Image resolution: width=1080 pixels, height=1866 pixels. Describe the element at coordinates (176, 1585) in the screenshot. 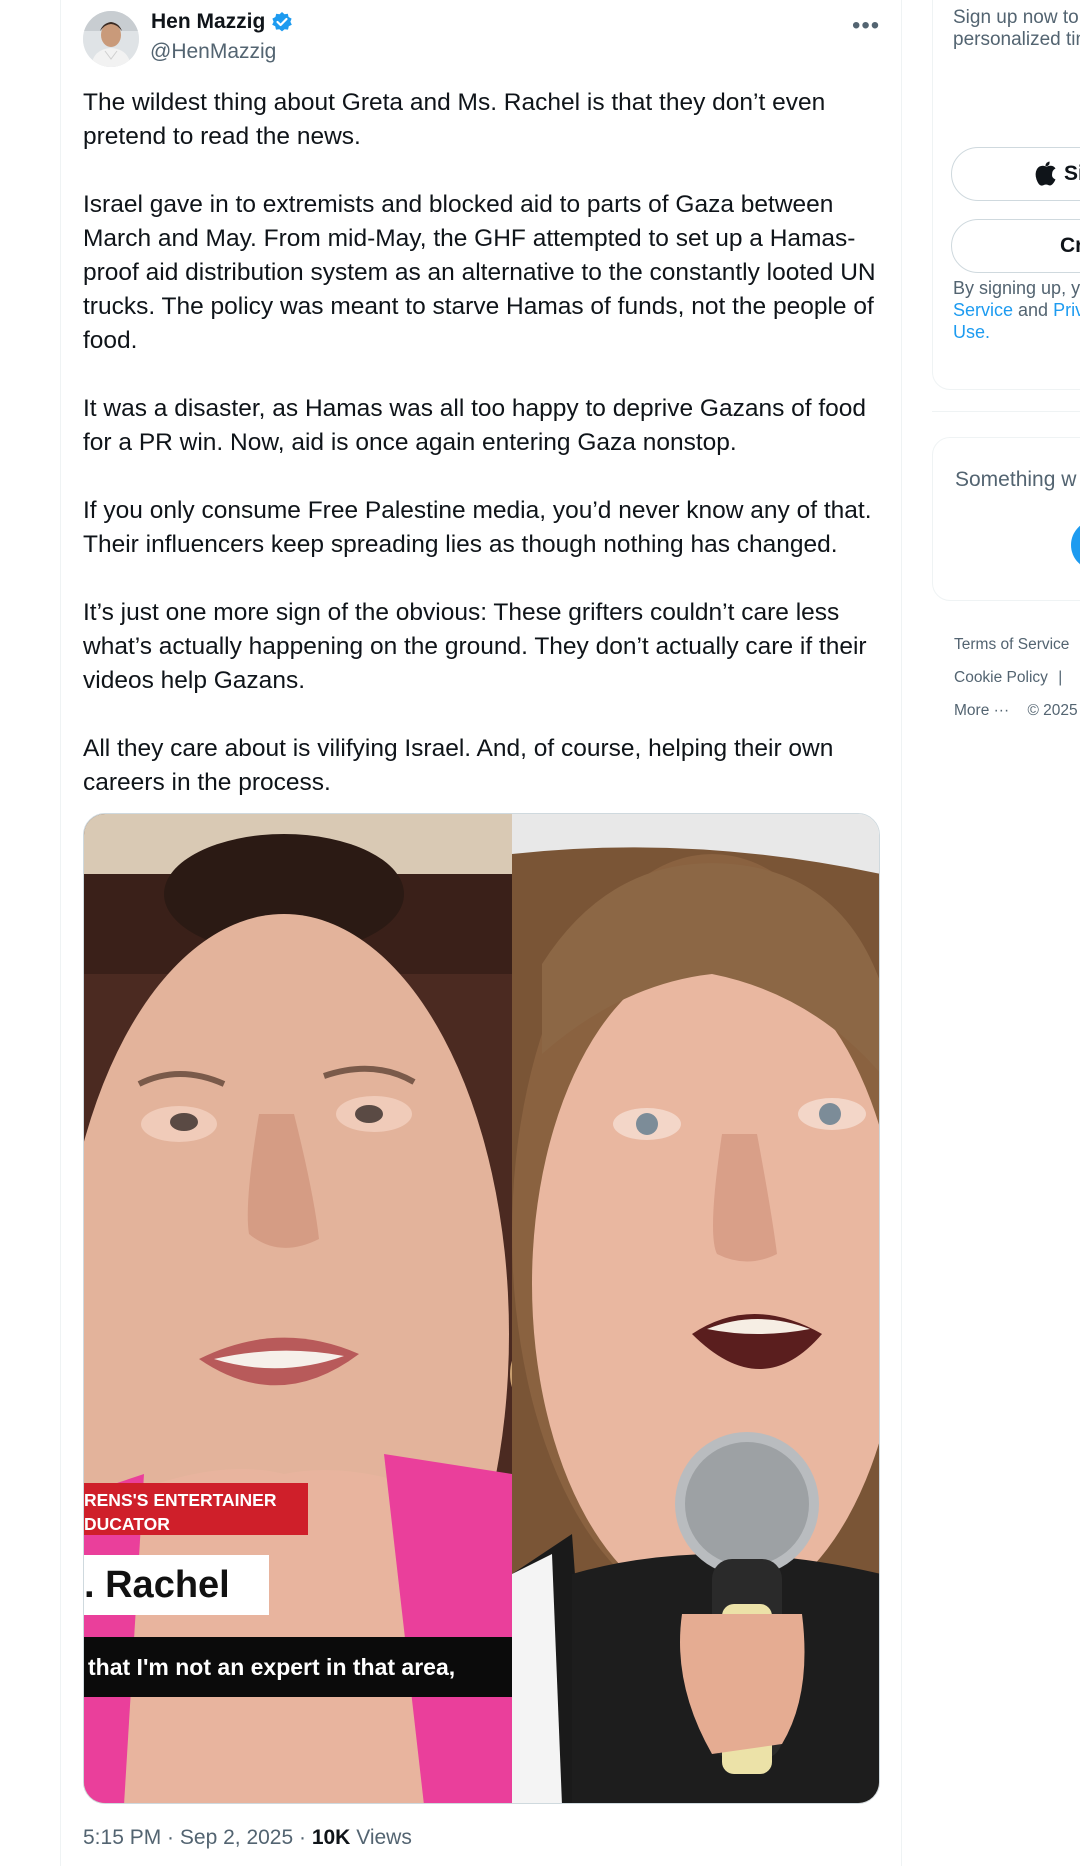

I see `caption-name: . Rachel` at that location.